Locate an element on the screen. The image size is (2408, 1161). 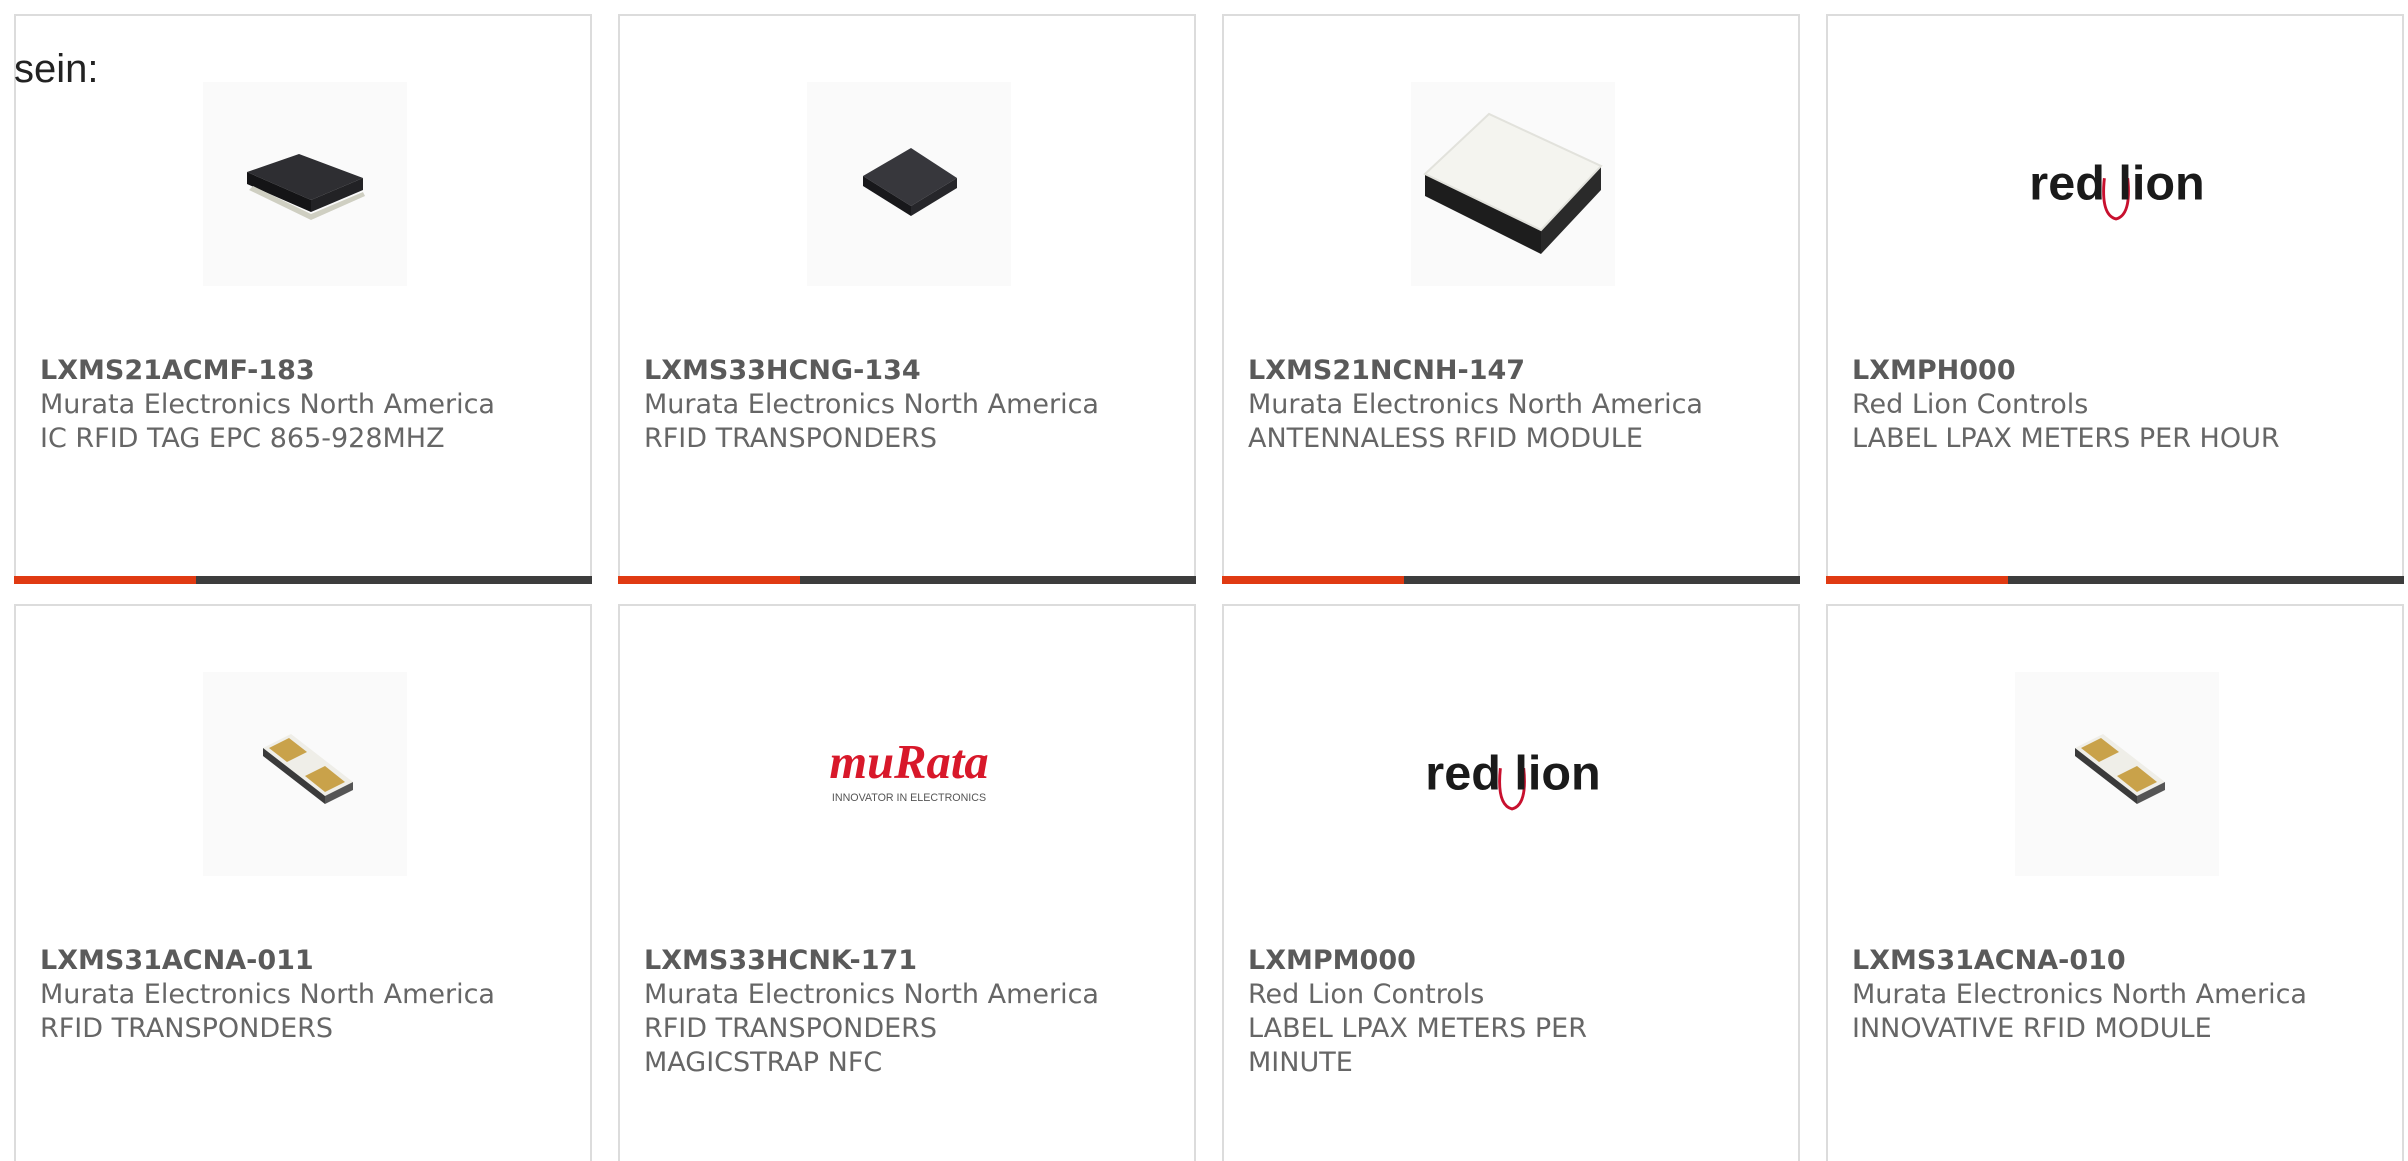
black-chip-square-icon is located at coordinates (910, 182).